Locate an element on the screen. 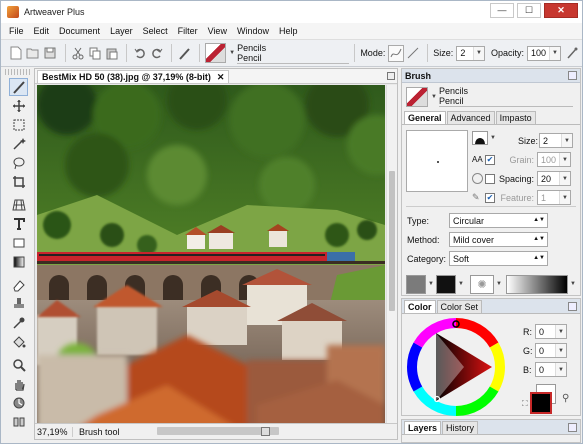 This screenshot has height=444, width=583. document-menu-icon is located at coordinates (391, 76).